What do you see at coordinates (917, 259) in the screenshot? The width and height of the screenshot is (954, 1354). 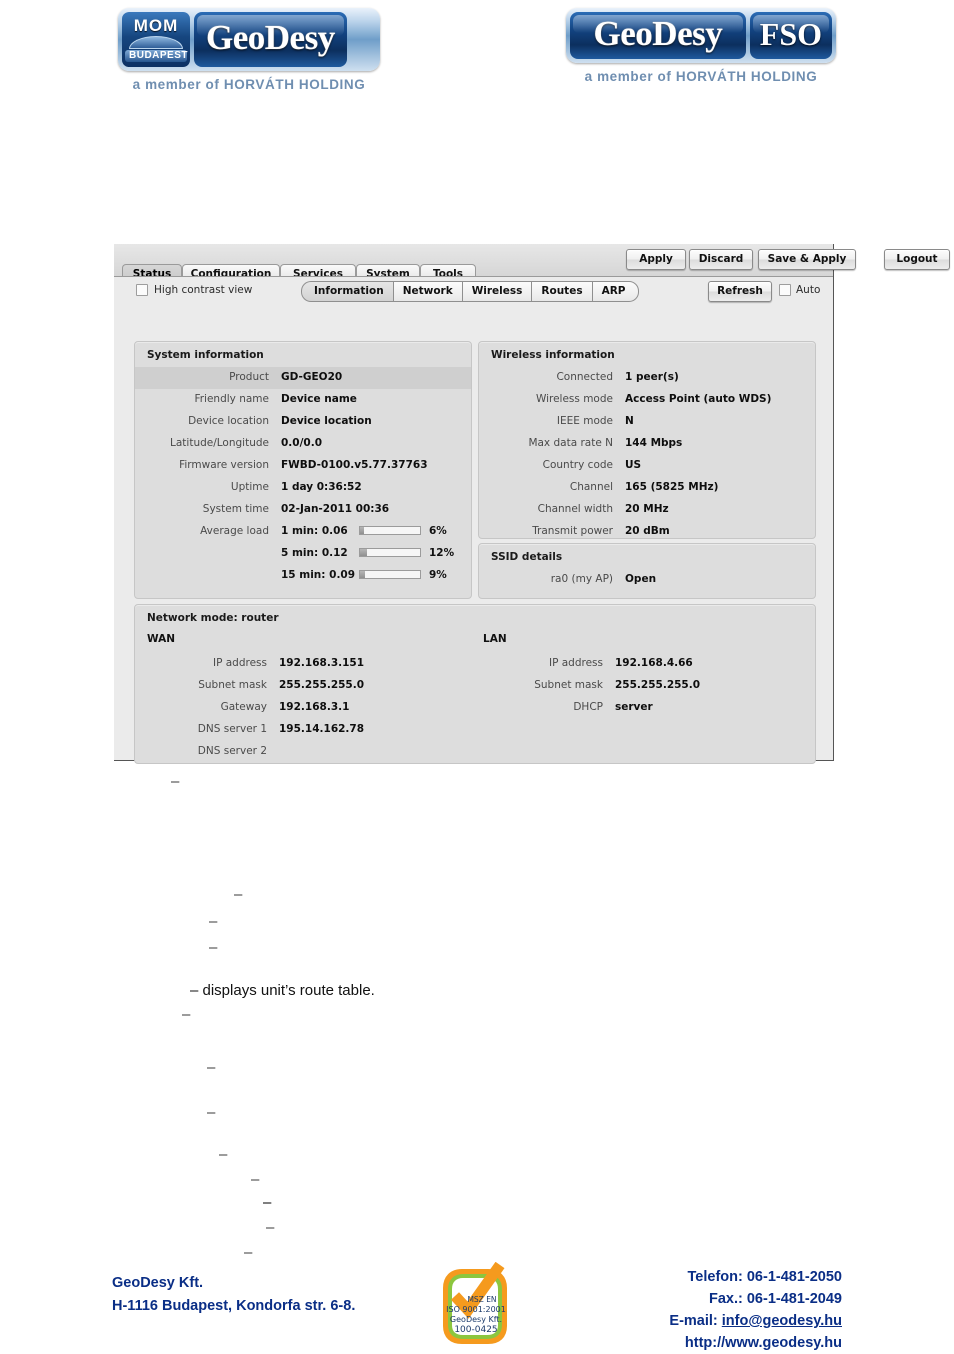 I see `logout-button: Logout` at bounding box center [917, 259].